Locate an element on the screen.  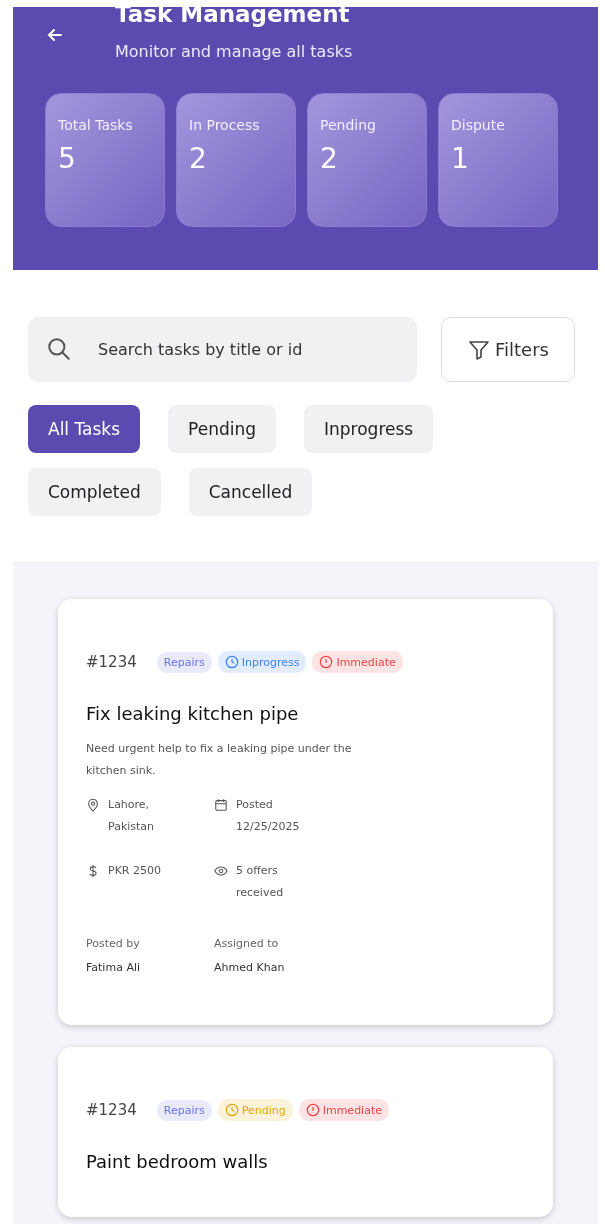
task-tag: Pending is located at coordinates (255, 1110).